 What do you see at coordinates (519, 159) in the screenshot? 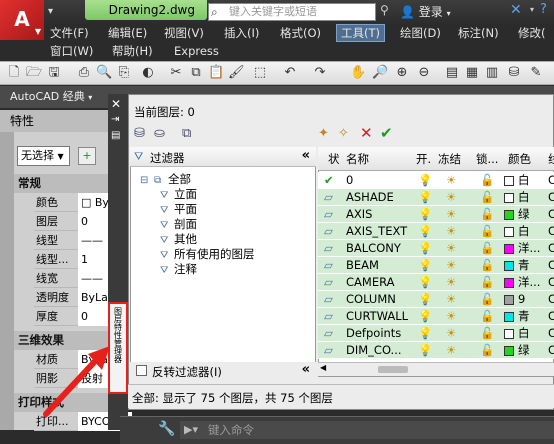
I see `col-color: 颜色` at bounding box center [519, 159].